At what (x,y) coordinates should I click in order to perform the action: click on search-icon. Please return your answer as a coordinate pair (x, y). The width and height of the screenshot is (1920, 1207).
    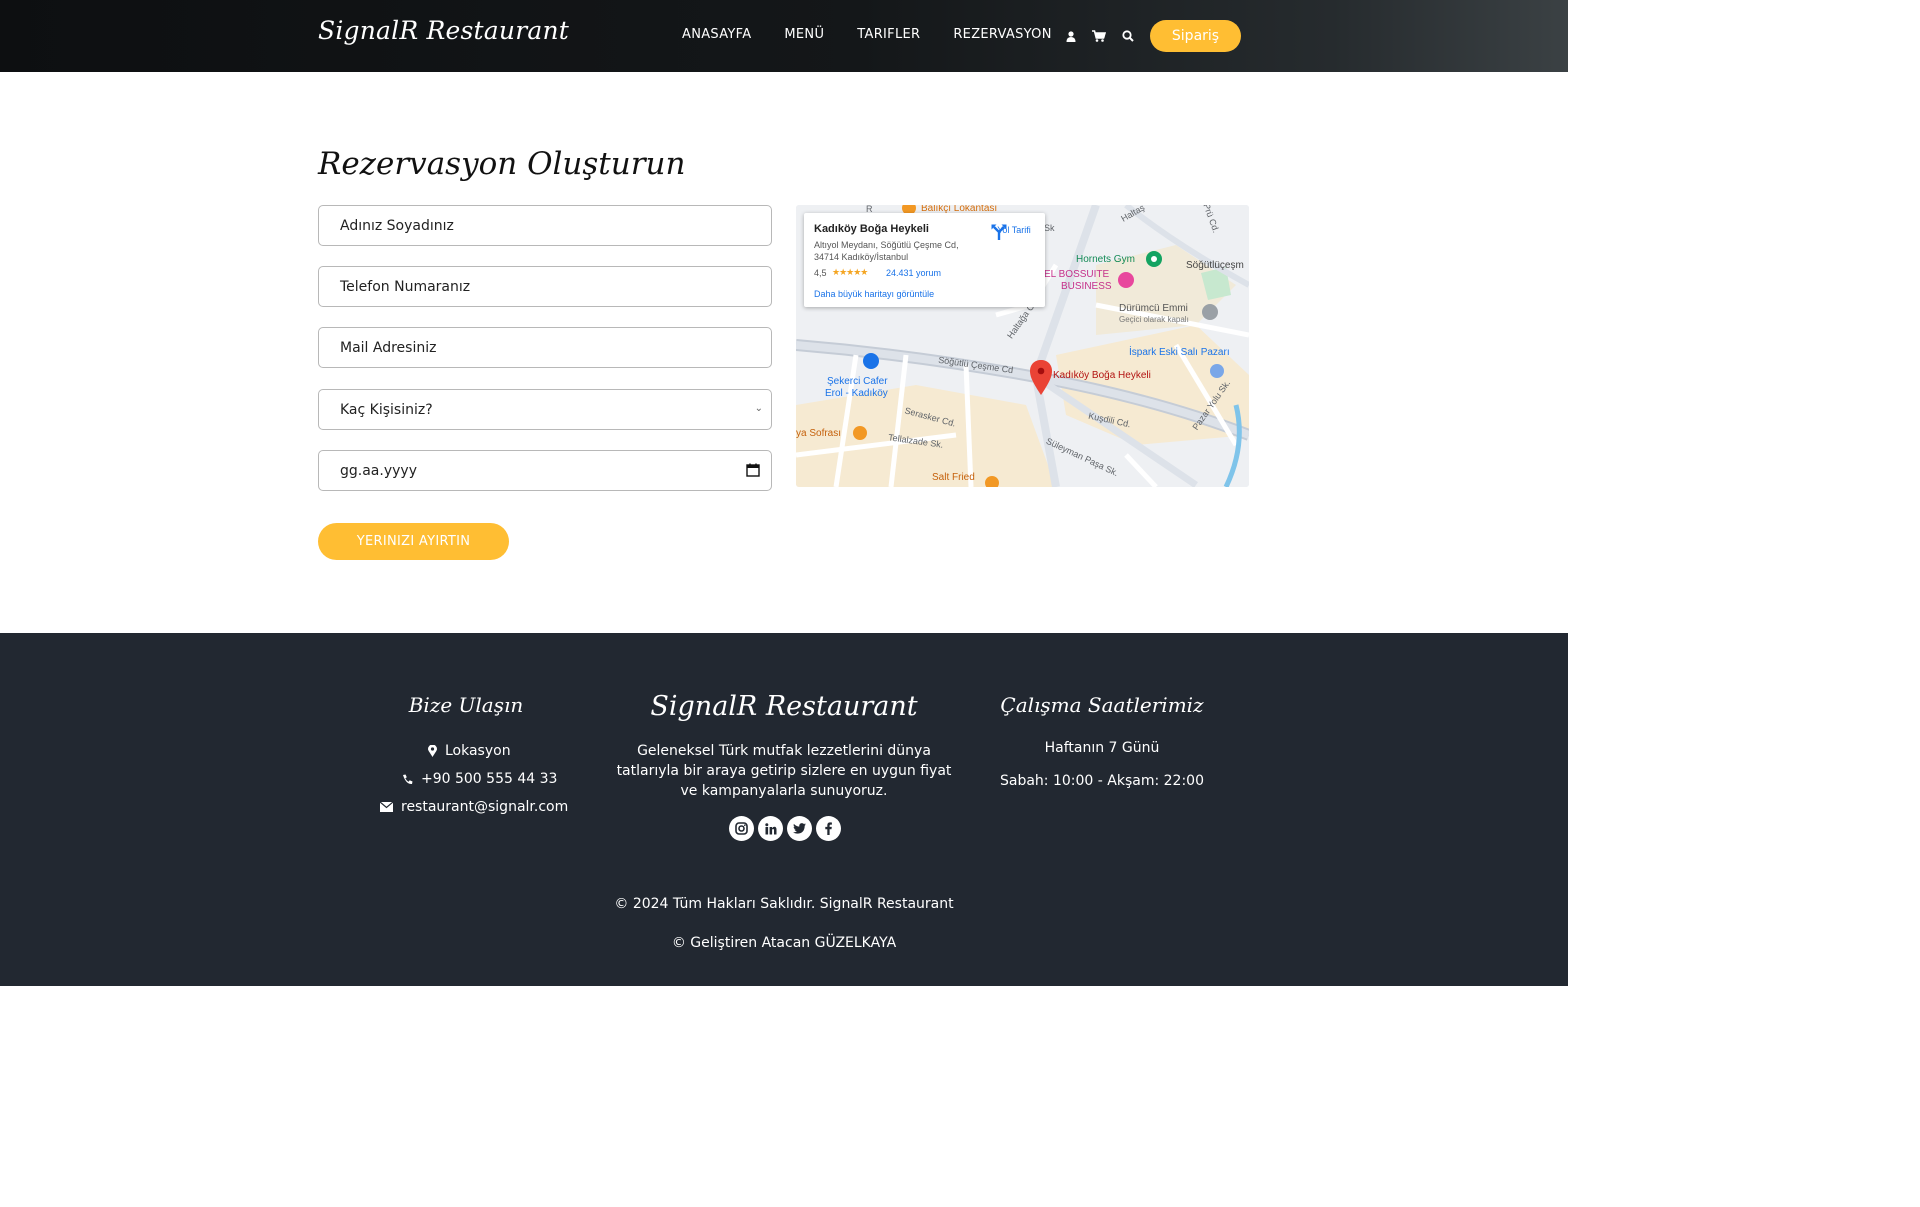
    Looking at the image, I should click on (1128, 36).